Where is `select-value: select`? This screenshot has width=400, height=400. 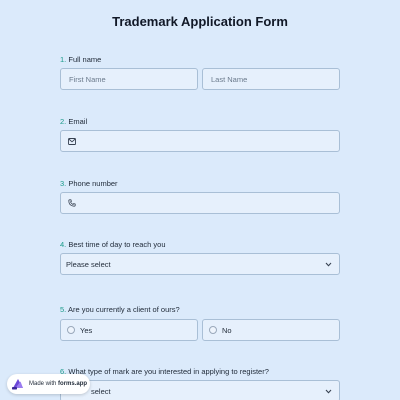 select-value: select is located at coordinates (101, 391).